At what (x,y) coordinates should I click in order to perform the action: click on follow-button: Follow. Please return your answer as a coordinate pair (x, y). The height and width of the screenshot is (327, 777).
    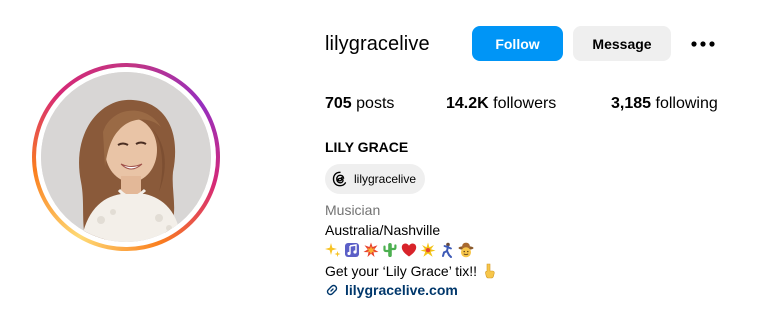
    Looking at the image, I should click on (517, 43).